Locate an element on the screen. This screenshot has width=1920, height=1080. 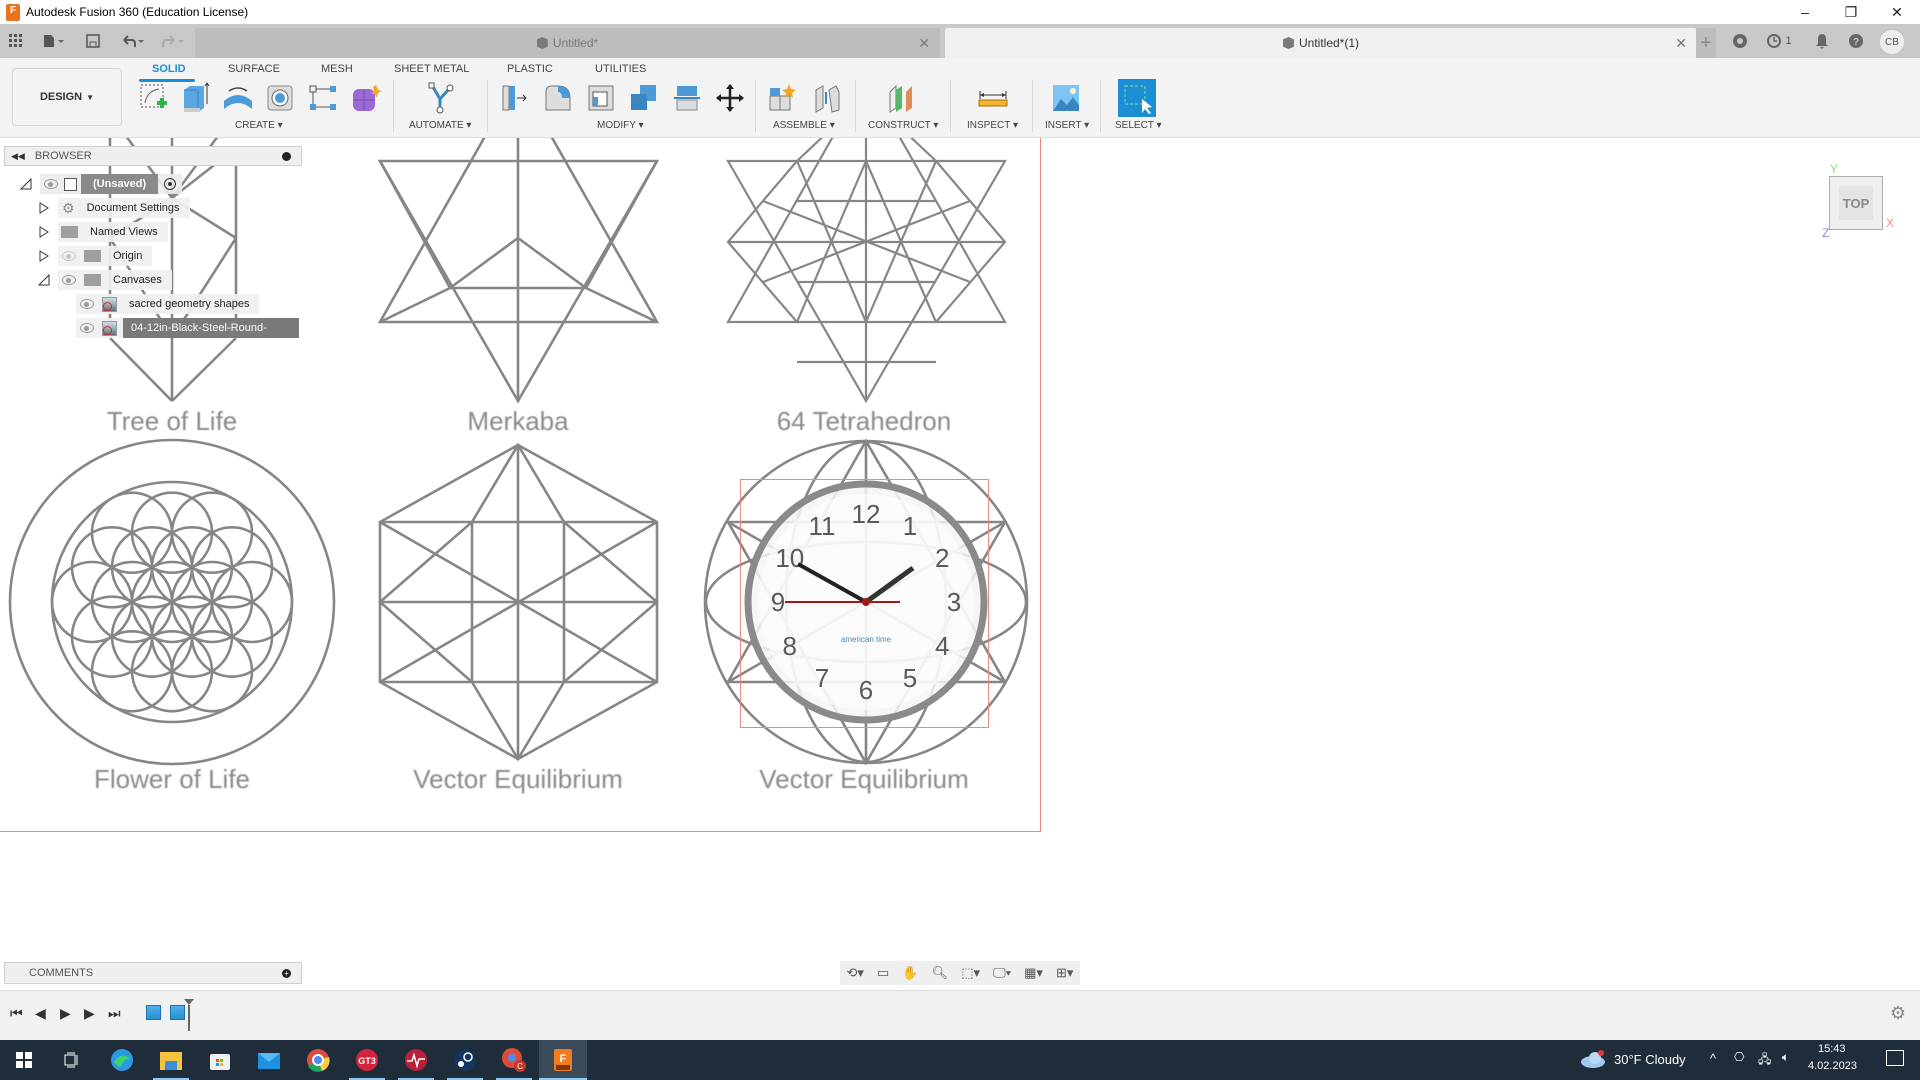
tab-plastic: PLASTIC is located at coordinates (530, 69).